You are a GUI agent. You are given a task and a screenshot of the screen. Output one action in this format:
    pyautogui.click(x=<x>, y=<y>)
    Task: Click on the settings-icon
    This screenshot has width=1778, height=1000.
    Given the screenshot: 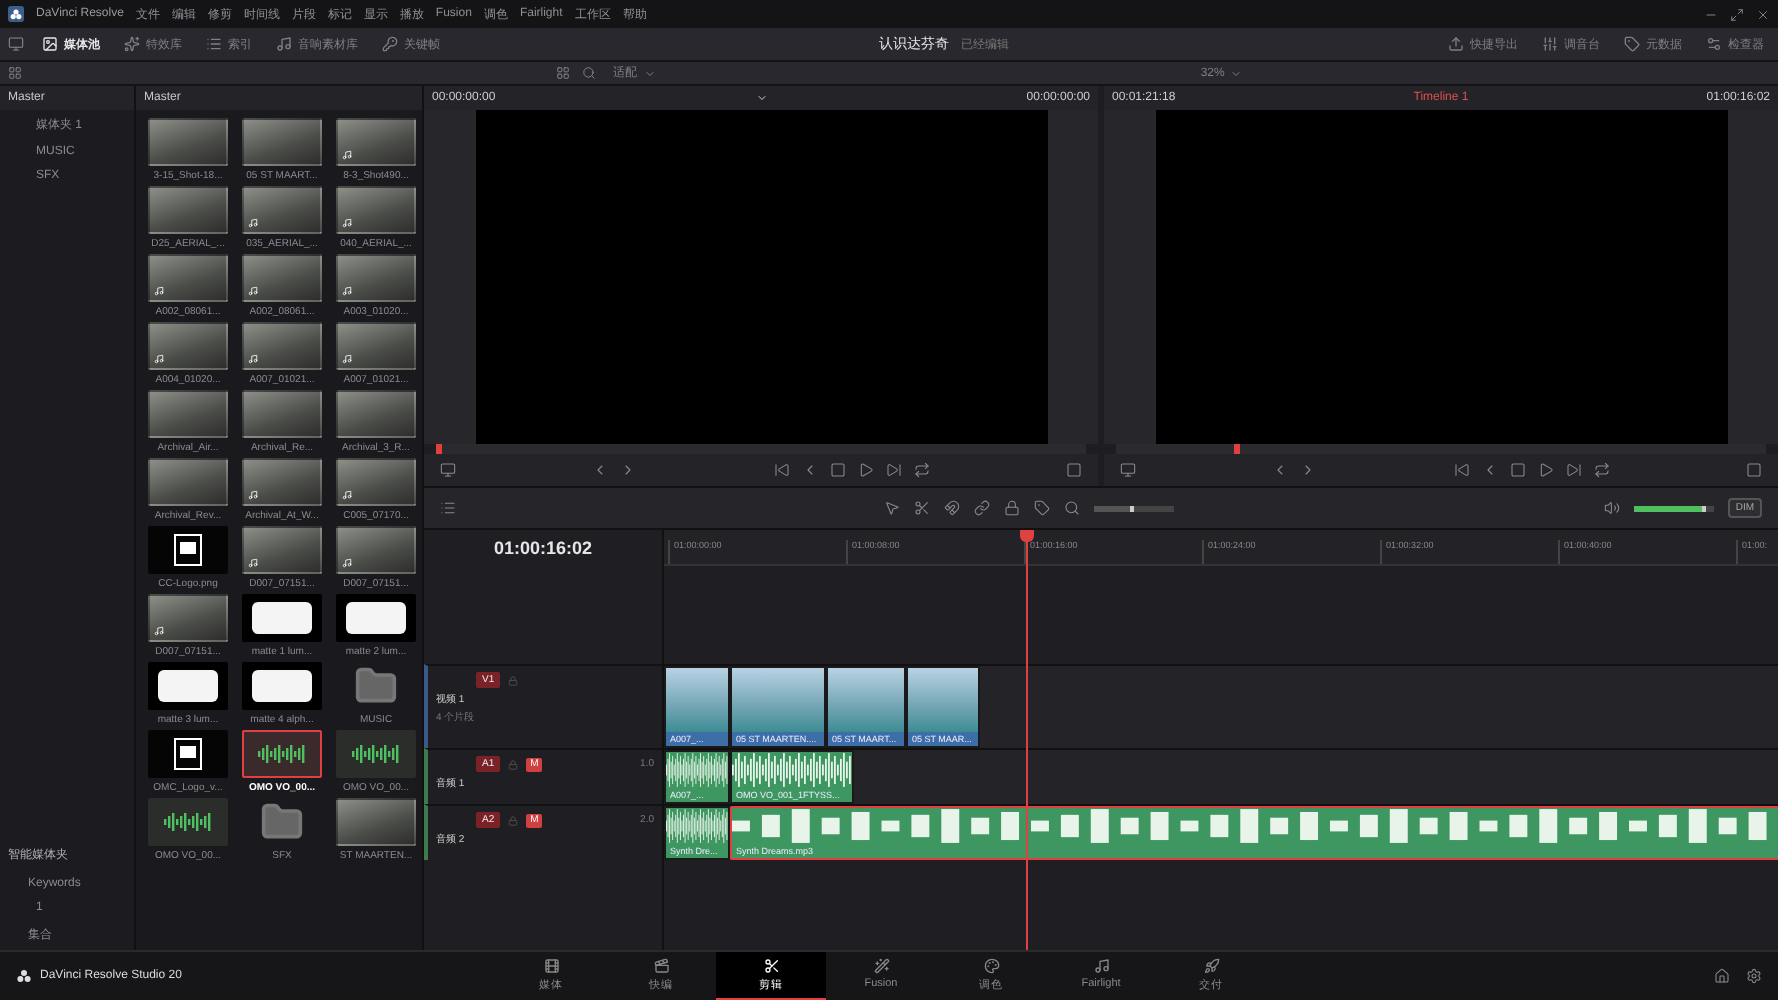 What is the action you would take?
    pyautogui.click(x=1754, y=976)
    